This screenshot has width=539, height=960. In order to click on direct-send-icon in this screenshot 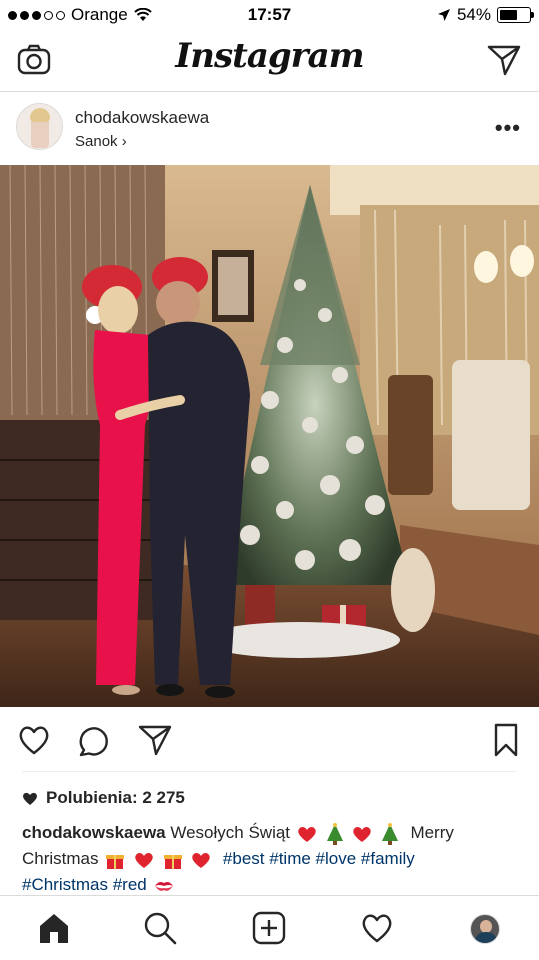, I will do `click(504, 60)`.